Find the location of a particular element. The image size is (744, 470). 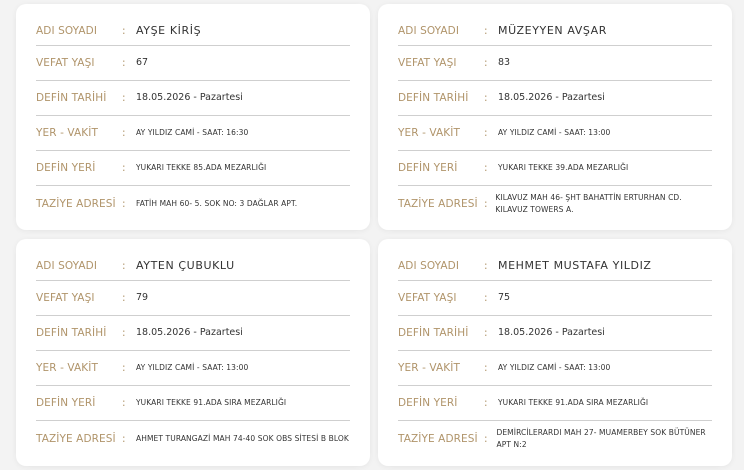

age-value: 67 is located at coordinates (142, 62).